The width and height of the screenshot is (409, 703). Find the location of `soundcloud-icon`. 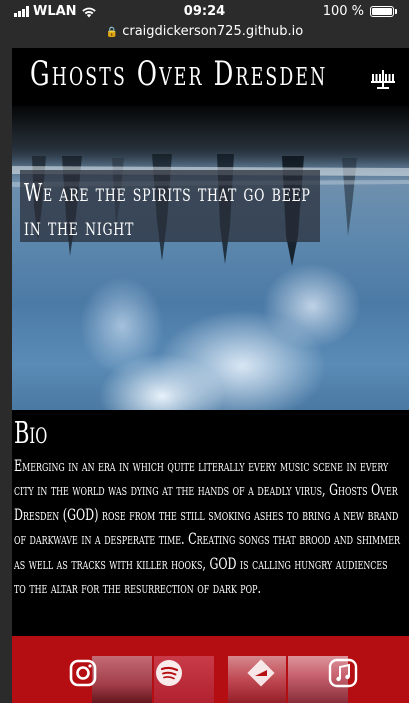

soundcloud-icon is located at coordinates (261, 673).